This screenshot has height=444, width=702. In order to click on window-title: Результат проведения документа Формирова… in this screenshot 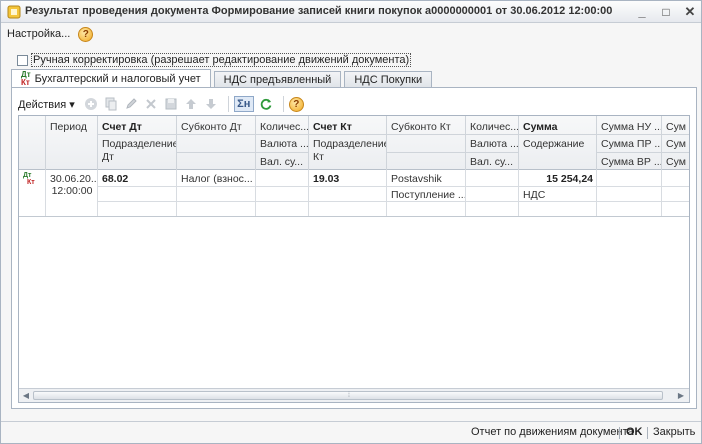, I will do `click(319, 11)`.